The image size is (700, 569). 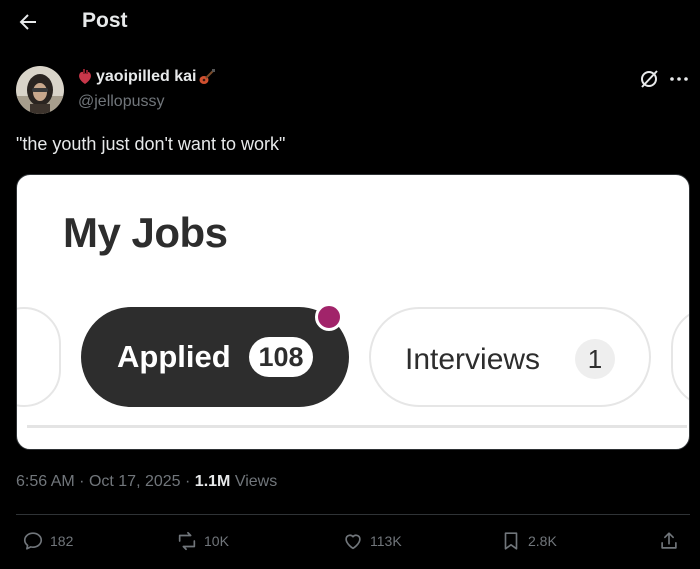 What do you see at coordinates (256, 481) in the screenshot?
I see `views-label: Views` at bounding box center [256, 481].